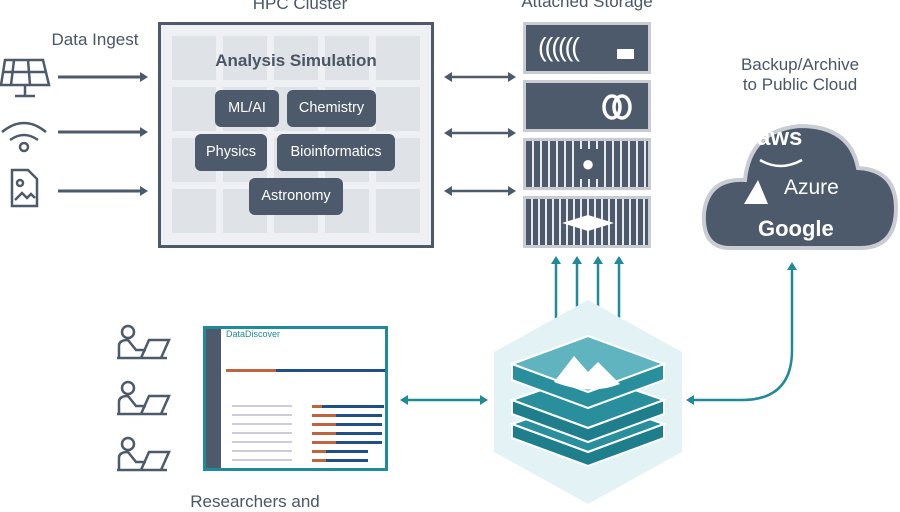 This screenshot has width=900, height=512. What do you see at coordinates (480, 134) in the screenshot?
I see `hpc-storage-arrows` at bounding box center [480, 134].